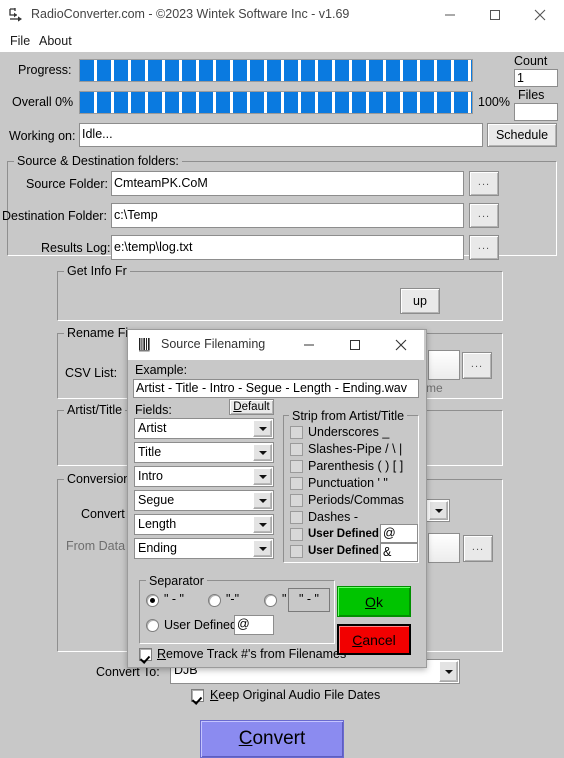 The height and width of the screenshot is (758, 564). Describe the element at coordinates (276, 102) in the screenshot. I see `overall-progress-bar` at that location.